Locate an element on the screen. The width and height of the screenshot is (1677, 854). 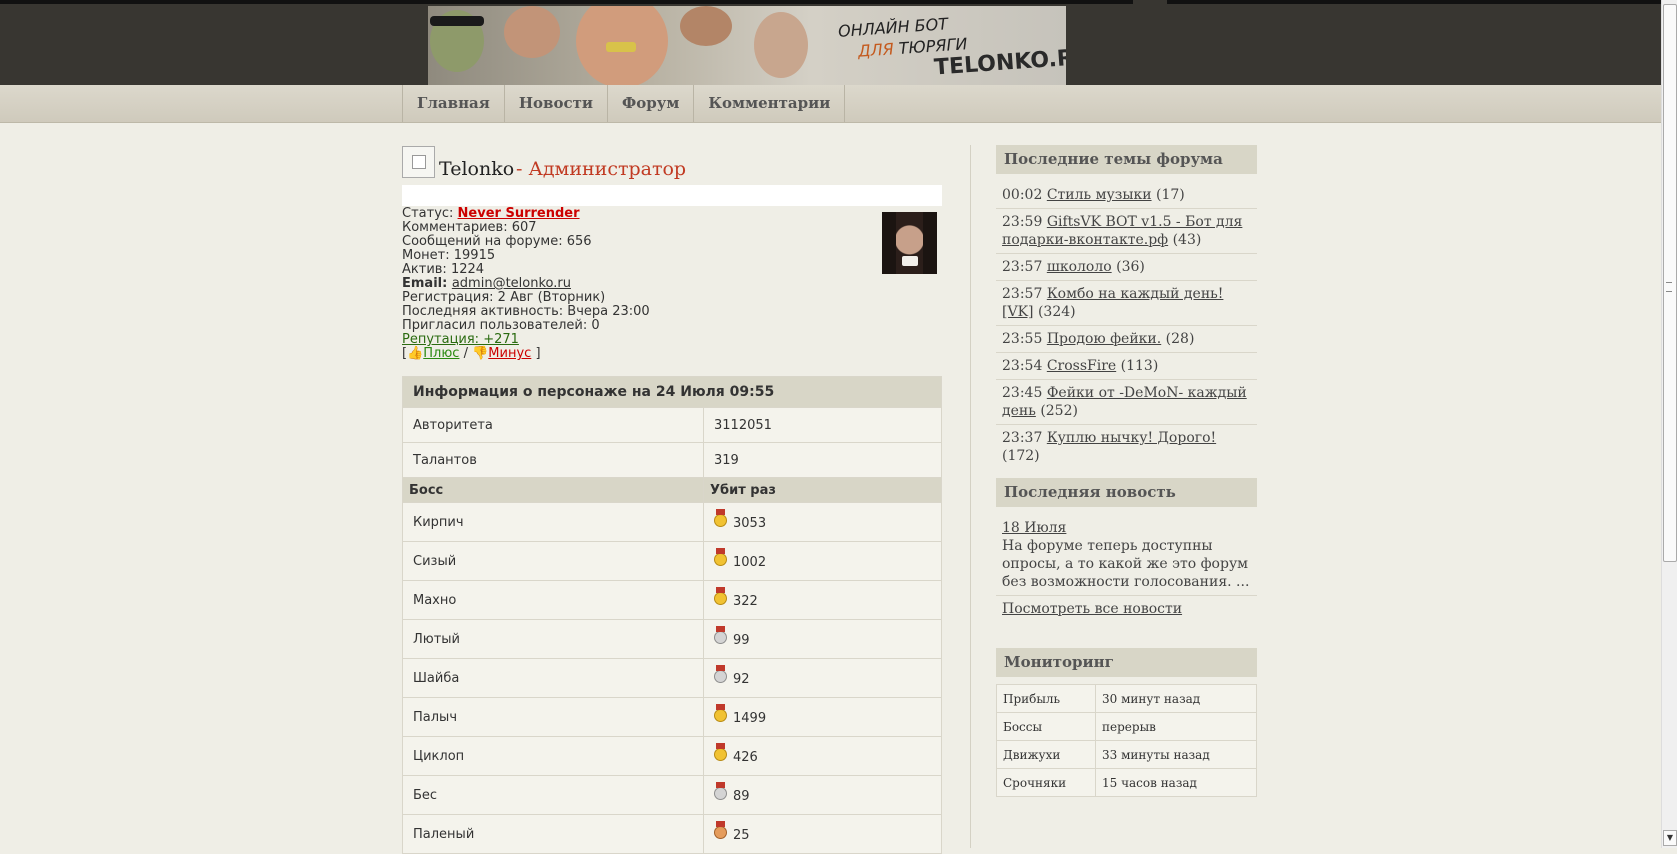
topic-time: 23:54 is located at coordinates (1022, 366).